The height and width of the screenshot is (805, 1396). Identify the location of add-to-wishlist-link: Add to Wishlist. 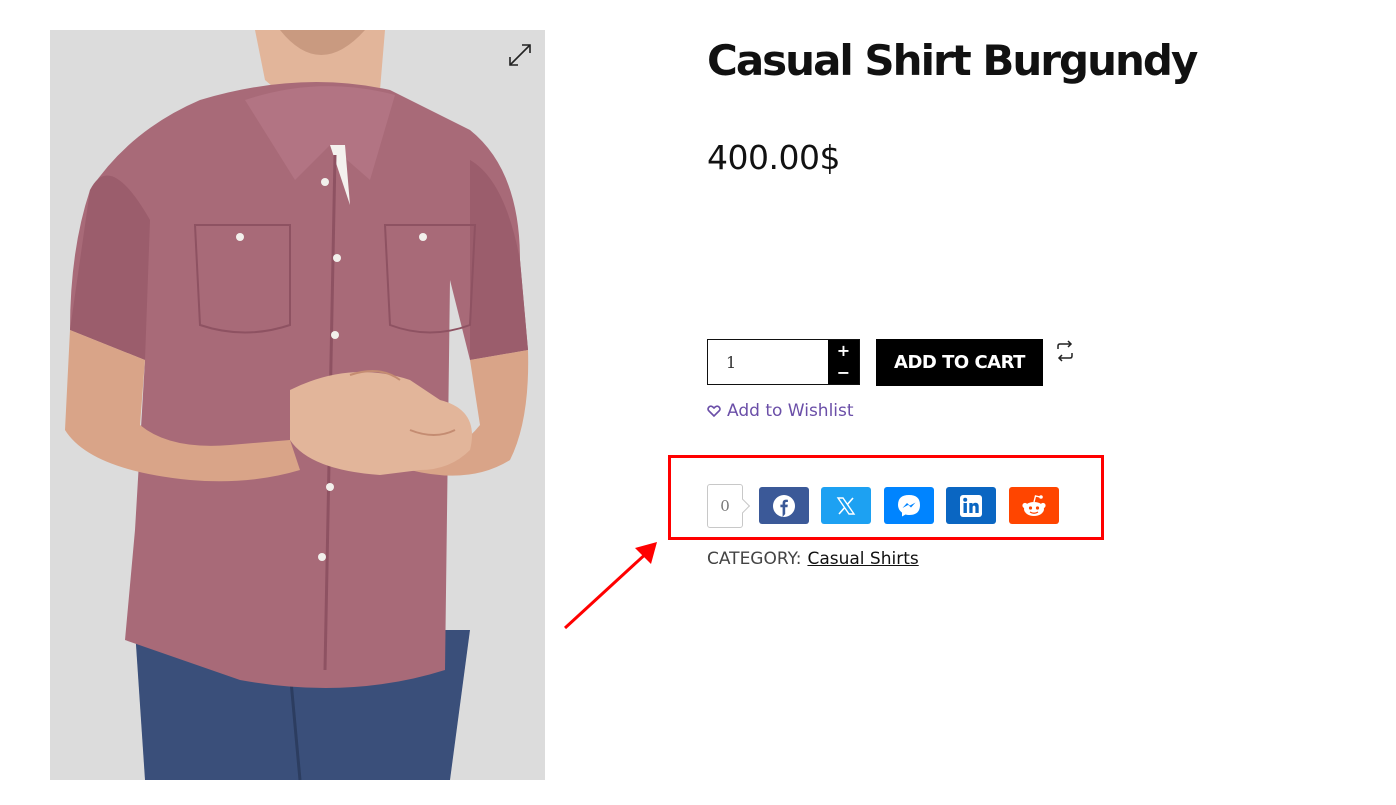
(780, 411).